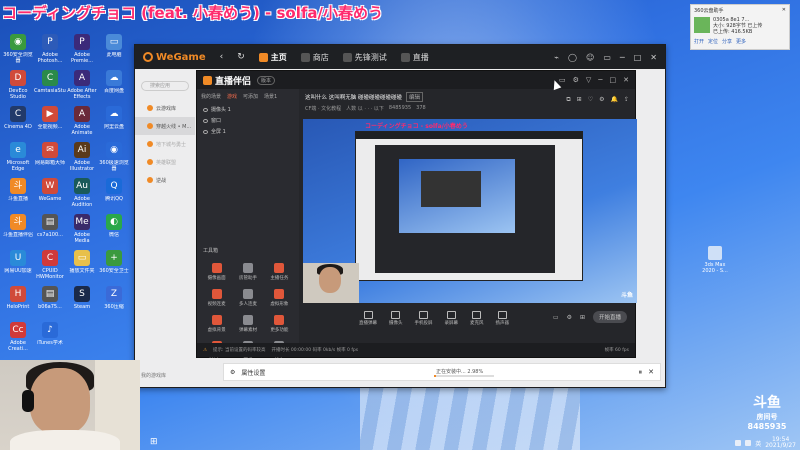 This screenshot has width=800, height=450. I want to click on tab-live: 直播, so click(414, 57).